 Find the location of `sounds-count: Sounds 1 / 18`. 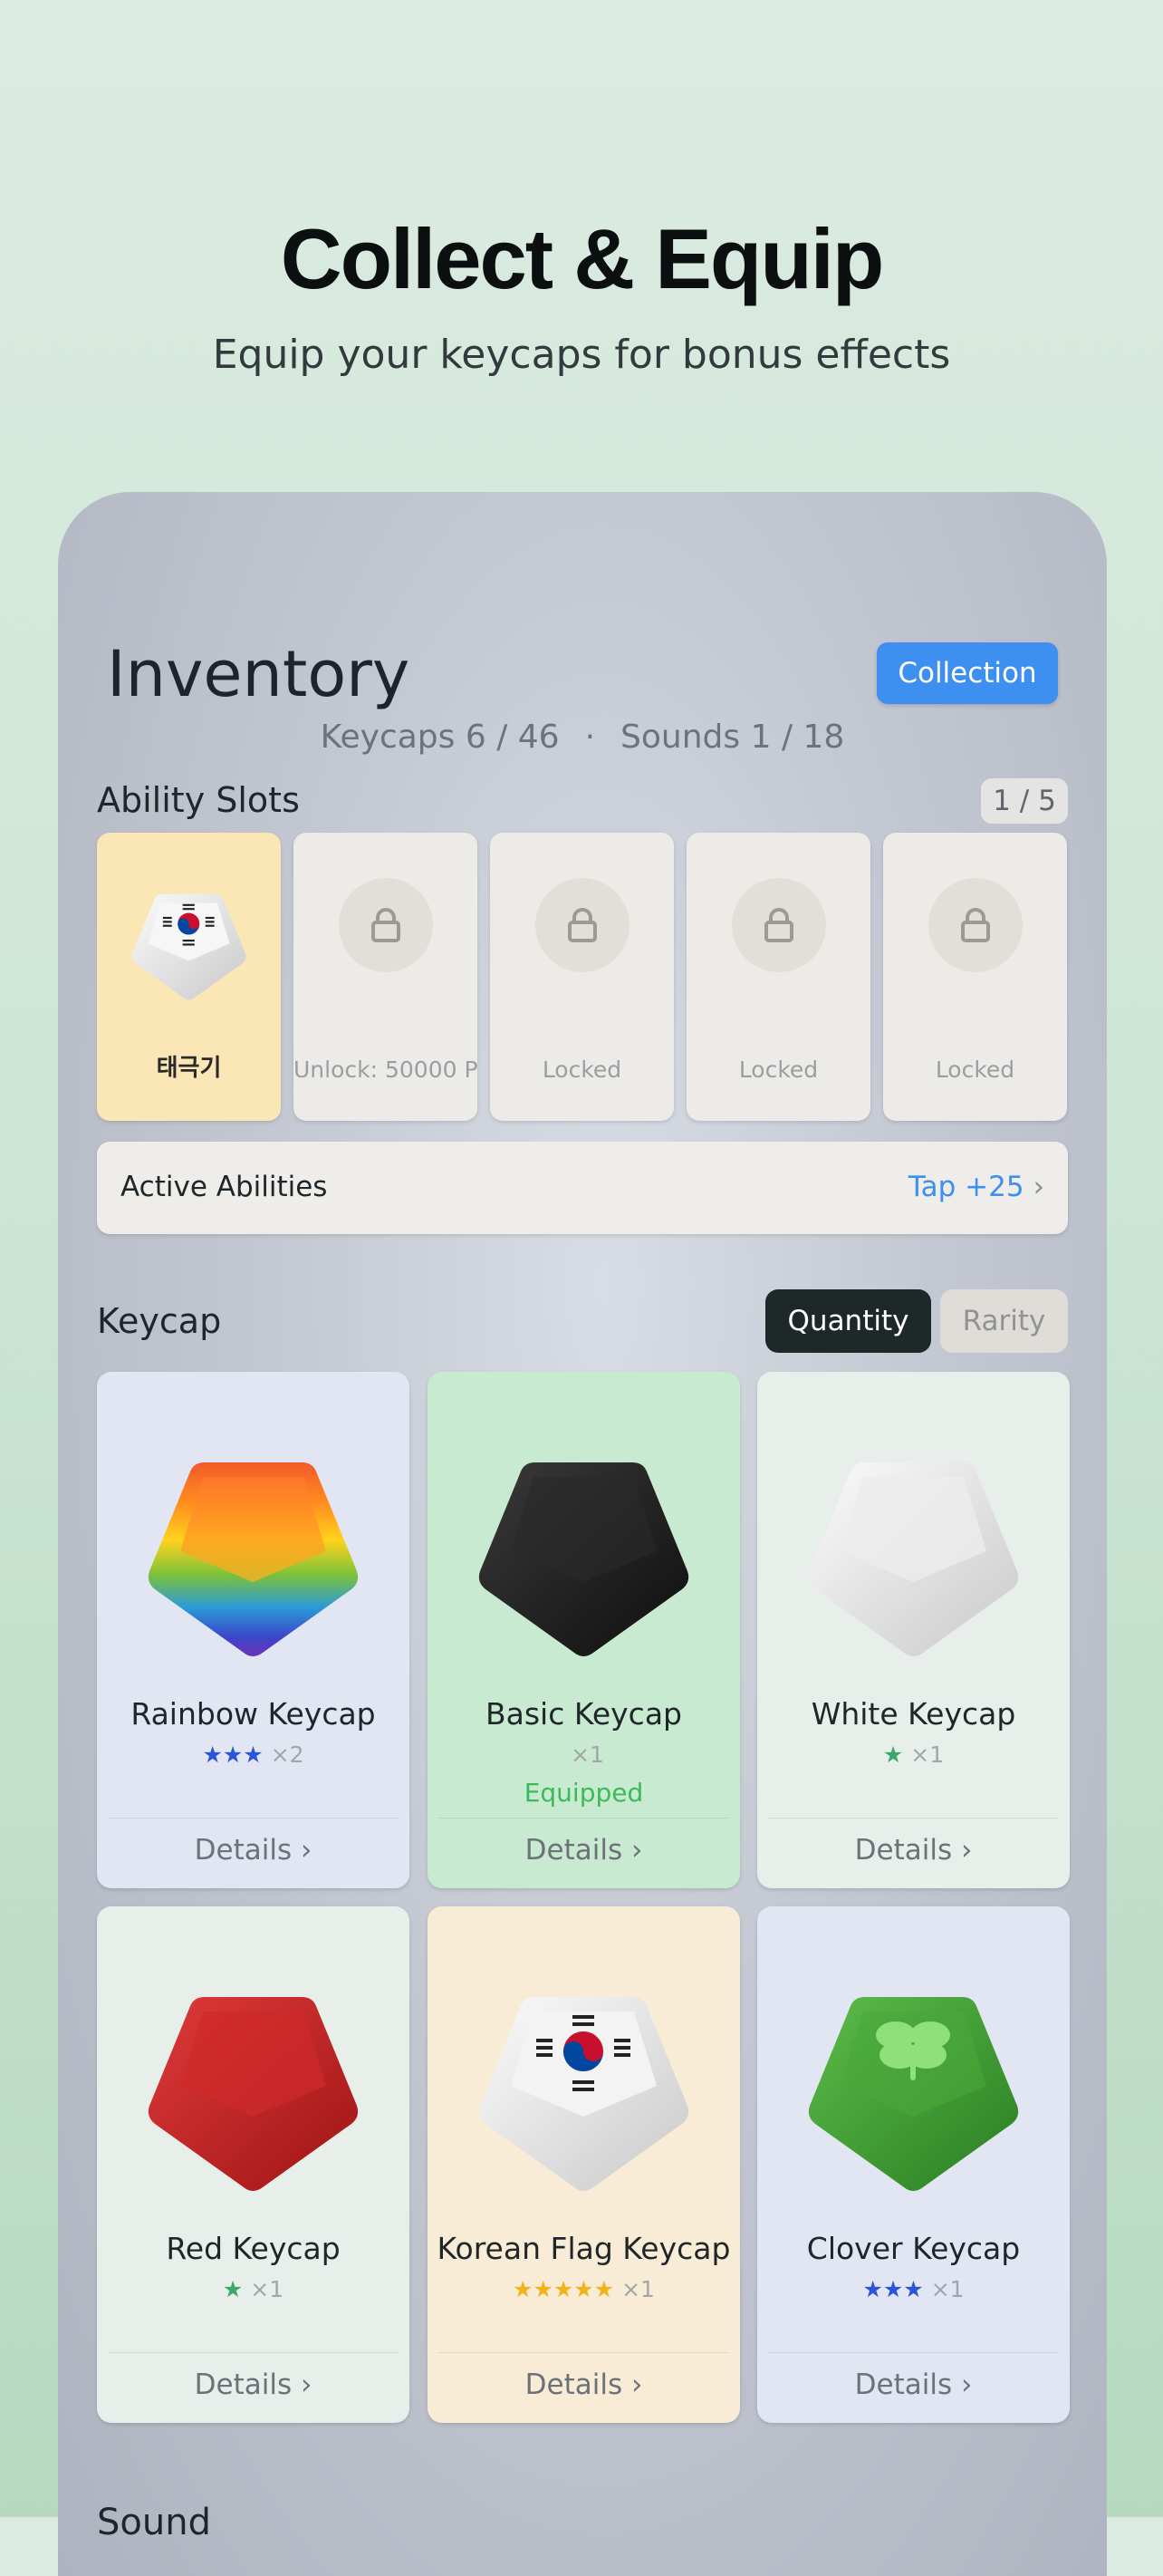

sounds-count: Sounds 1 / 18 is located at coordinates (732, 737).